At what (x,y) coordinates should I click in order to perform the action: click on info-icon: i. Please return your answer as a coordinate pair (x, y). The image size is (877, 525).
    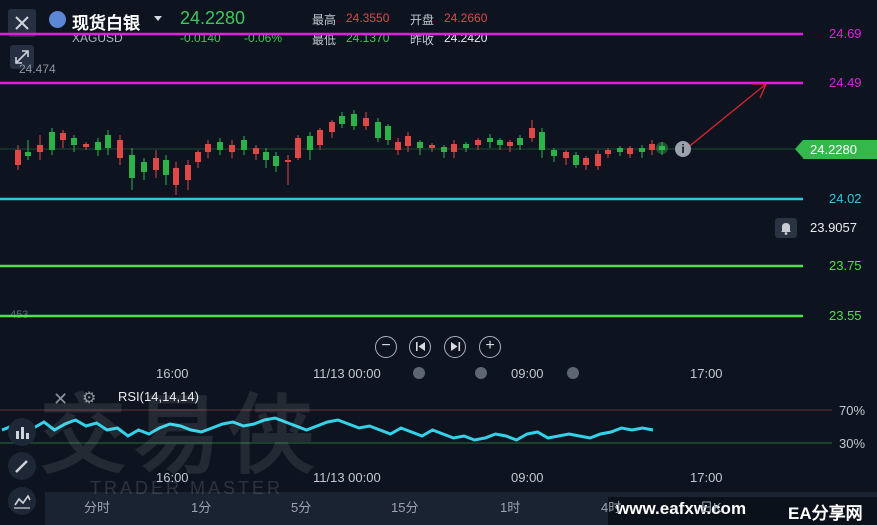
    Looking at the image, I should click on (683, 149).